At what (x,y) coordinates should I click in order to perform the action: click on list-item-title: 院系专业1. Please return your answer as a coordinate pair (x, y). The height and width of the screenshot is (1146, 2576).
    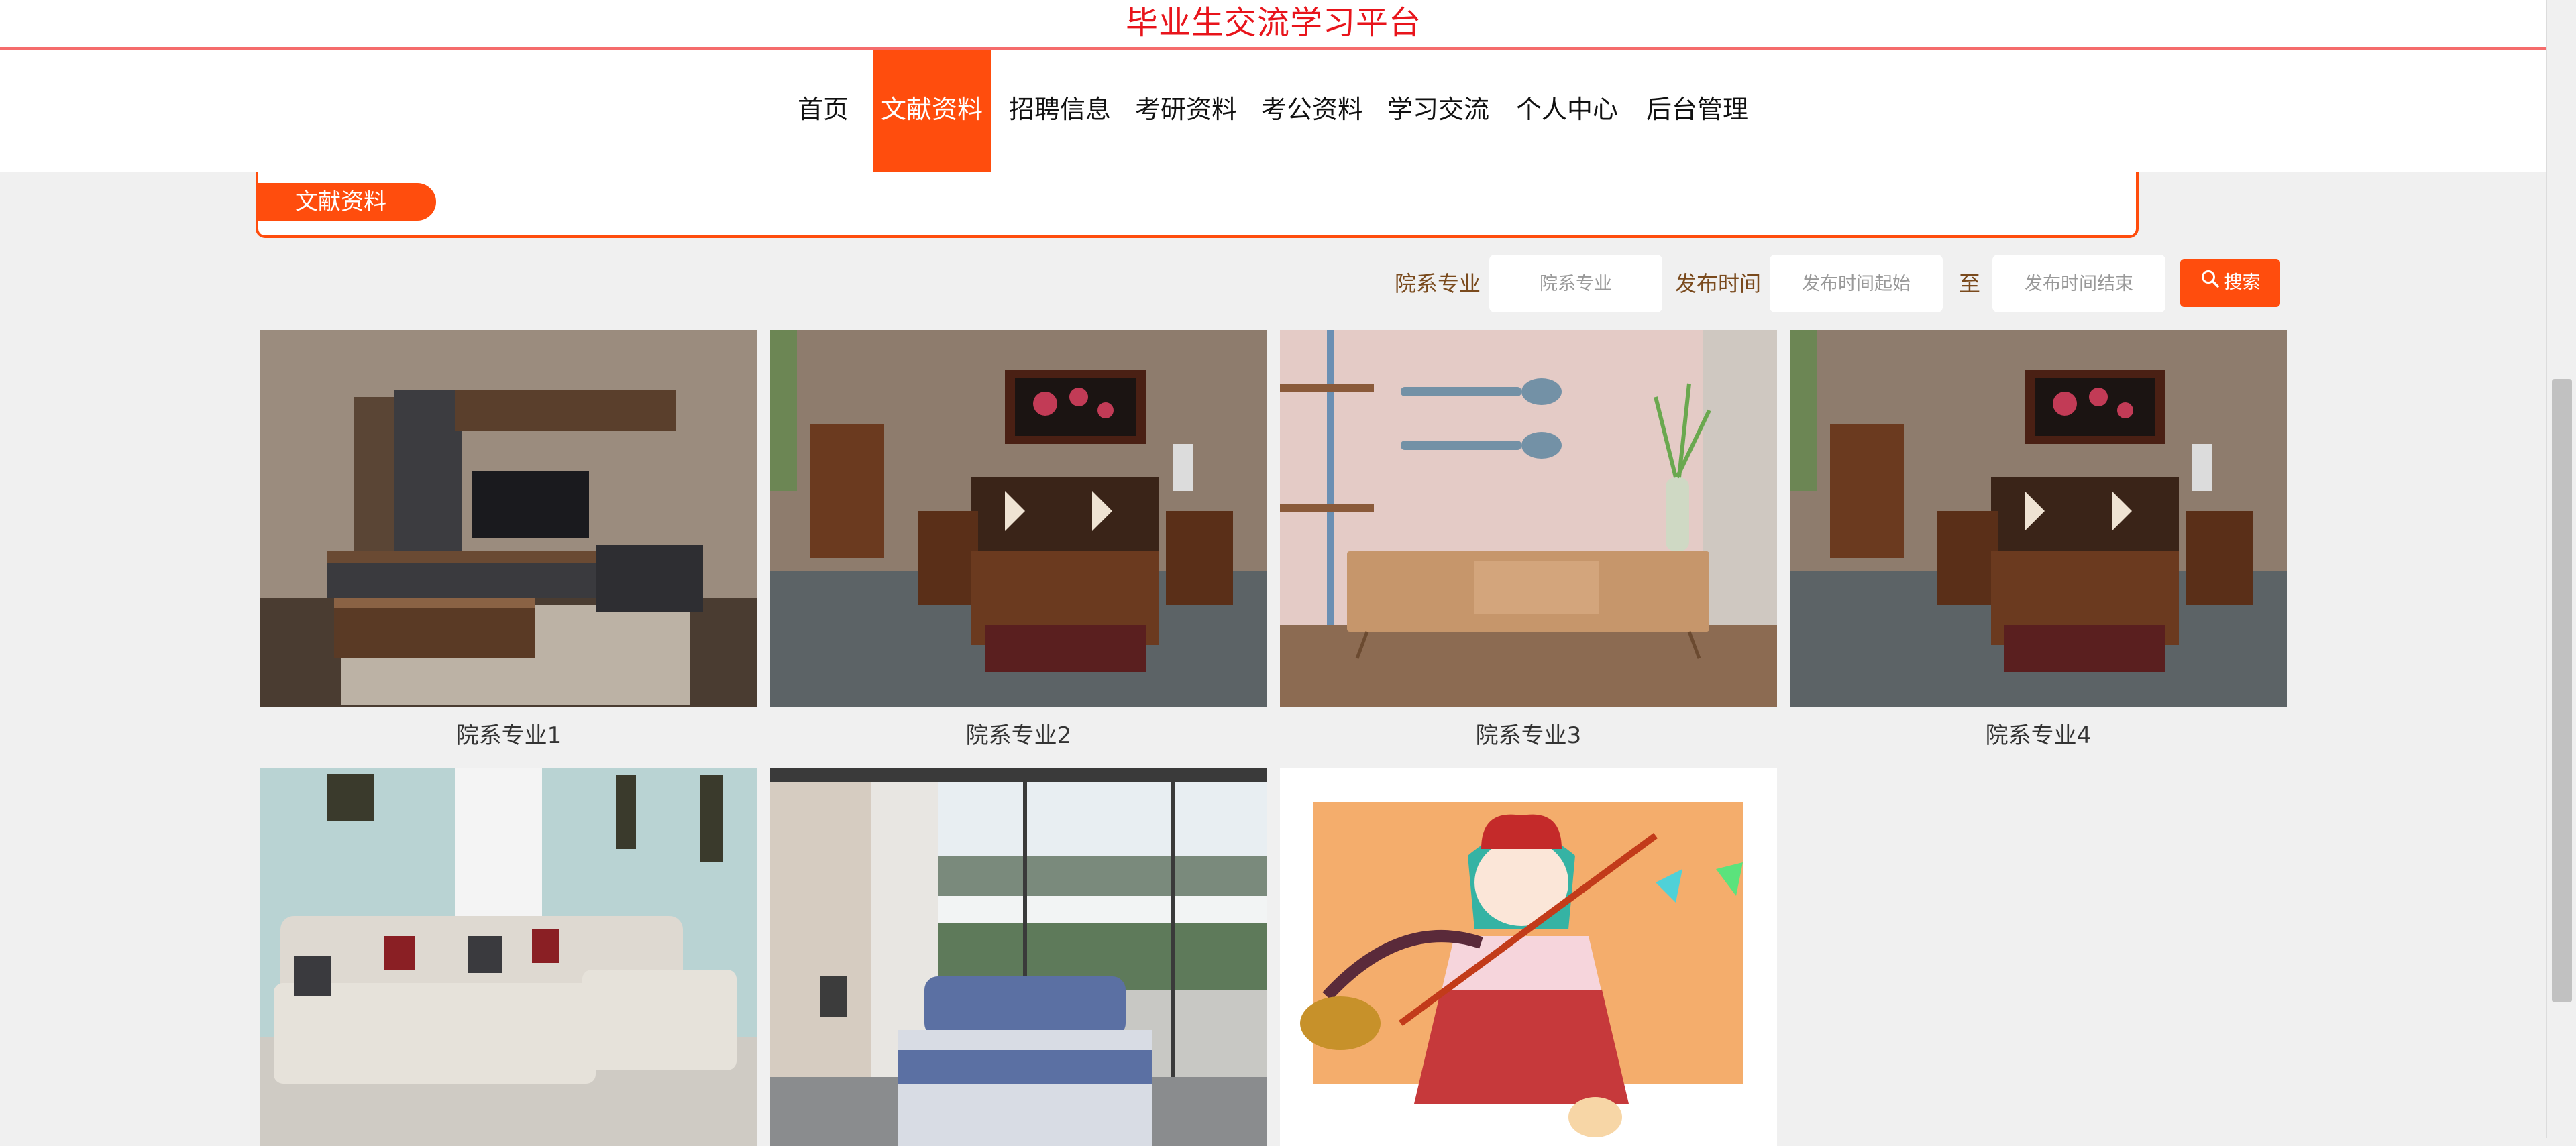
    Looking at the image, I should click on (508, 733).